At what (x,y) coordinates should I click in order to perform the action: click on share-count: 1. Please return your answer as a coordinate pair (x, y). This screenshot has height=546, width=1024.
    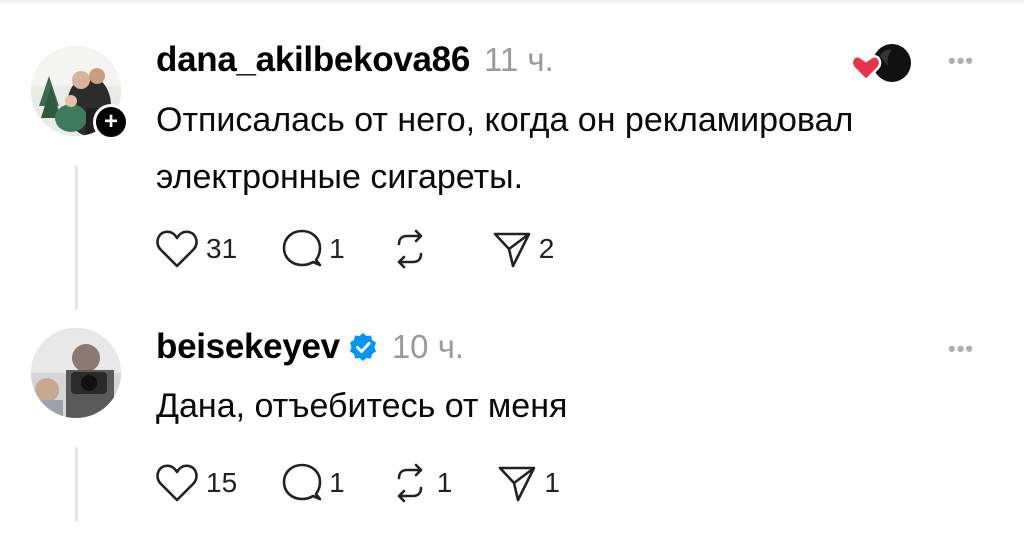
    Looking at the image, I should click on (552, 482).